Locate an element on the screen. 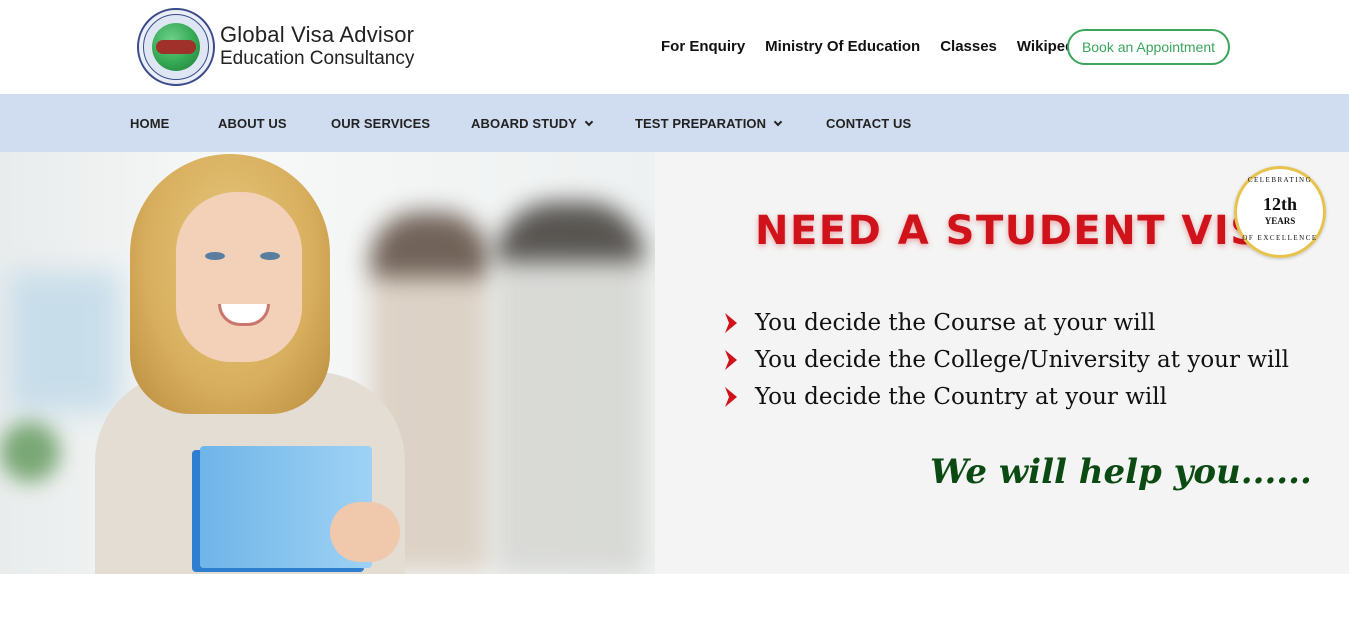  nav-our-services: OUR SERVICES is located at coordinates (380, 123).